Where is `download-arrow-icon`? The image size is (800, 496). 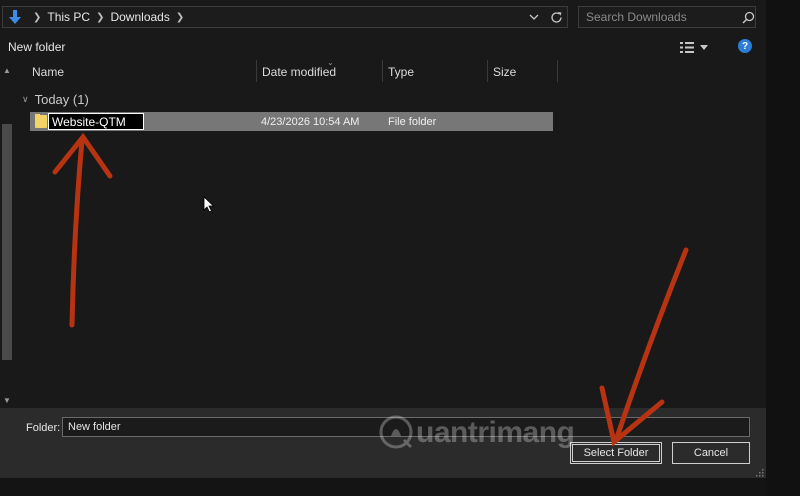
download-arrow-icon is located at coordinates (15, 17).